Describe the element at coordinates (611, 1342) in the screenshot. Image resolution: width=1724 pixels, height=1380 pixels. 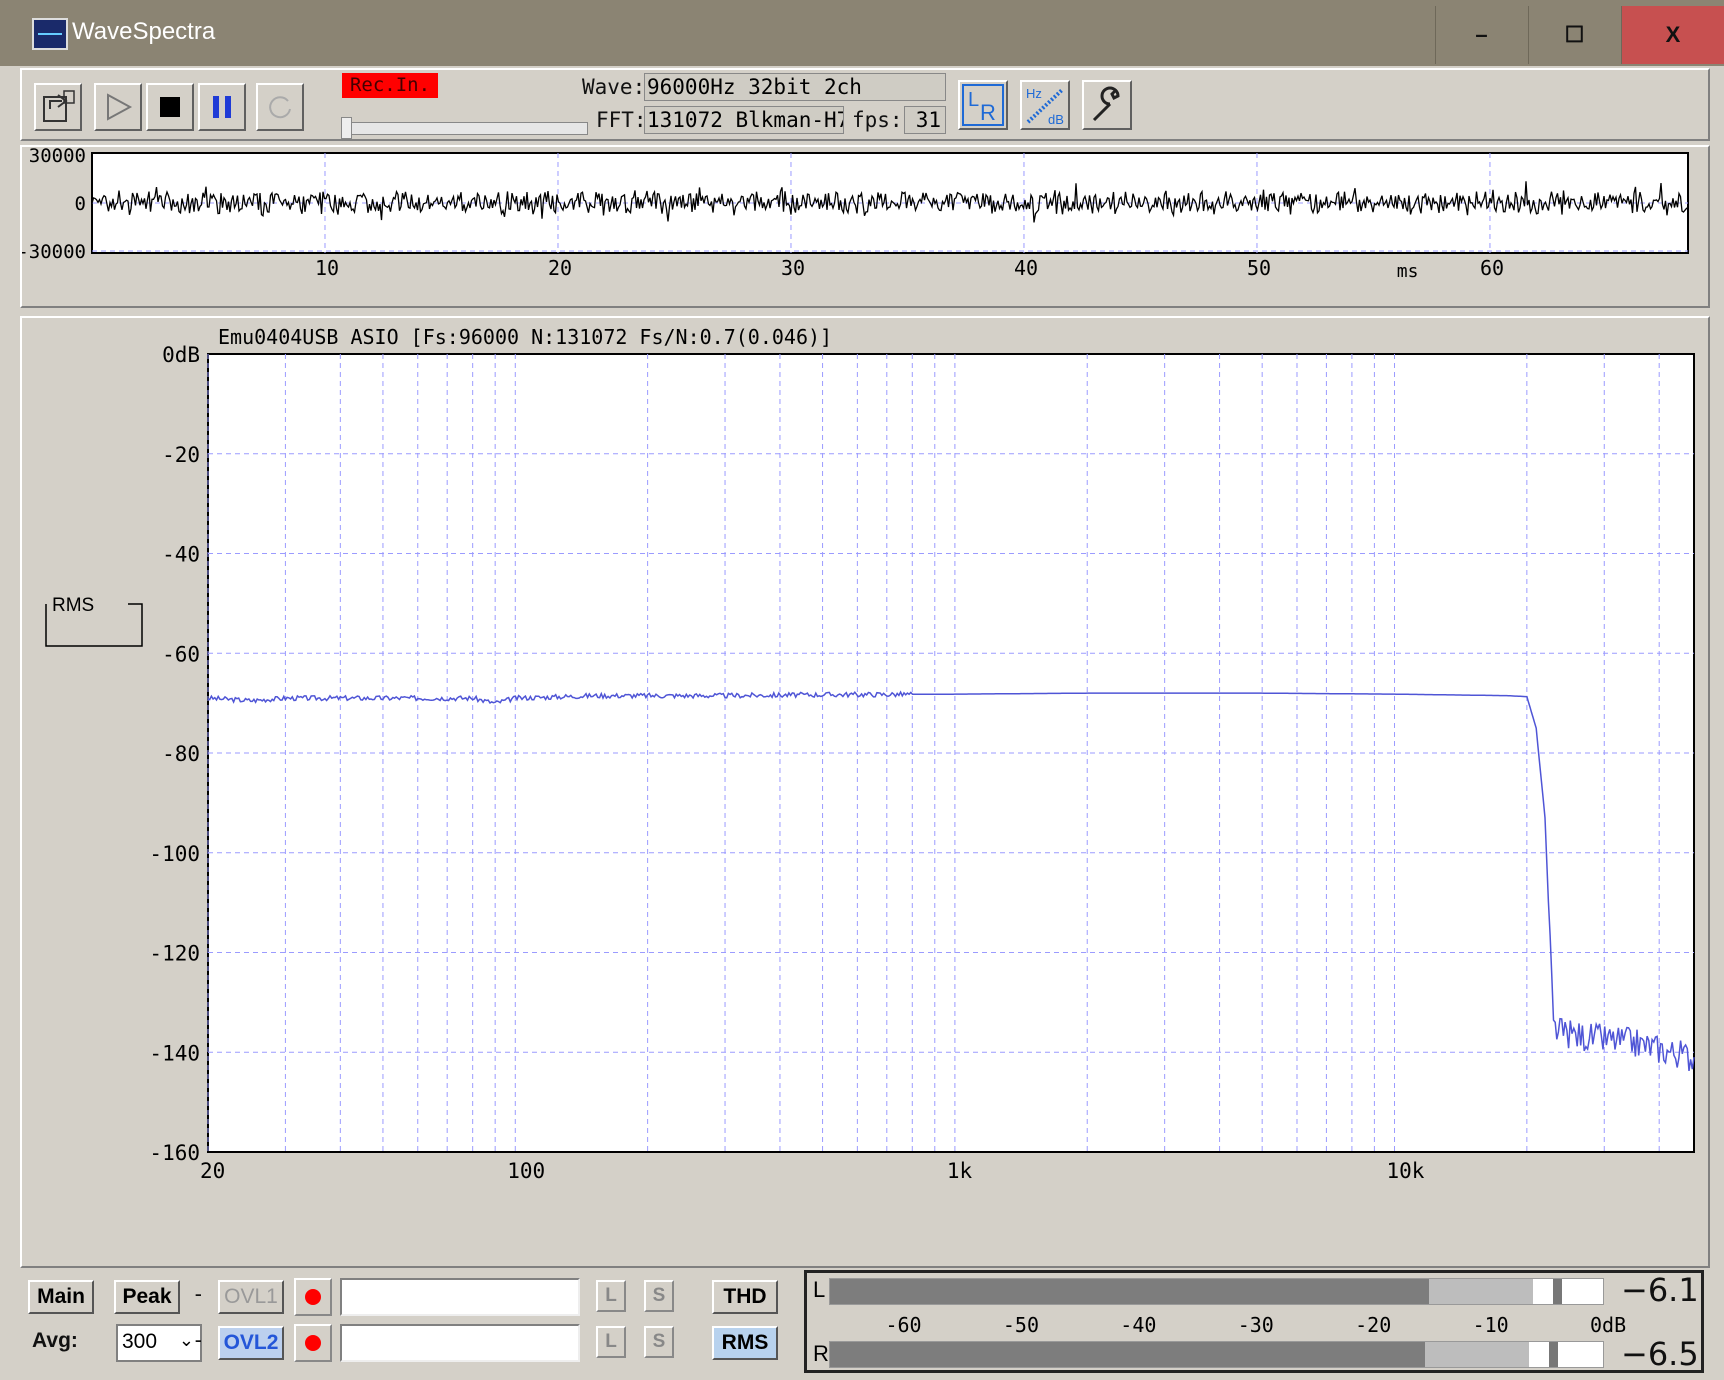
I see `l2-button: L` at that location.